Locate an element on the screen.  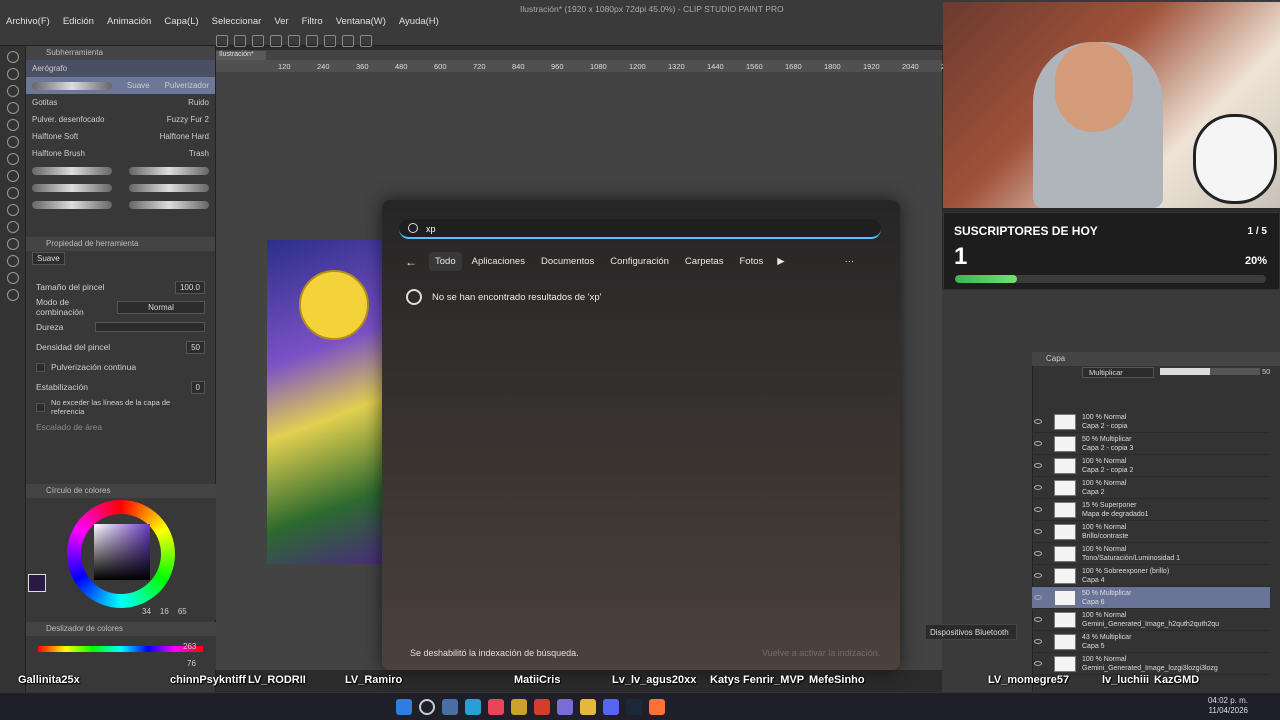
system-clock: 04:02 p. m. 11/04/2026 is located at coordinates (1228, 706).